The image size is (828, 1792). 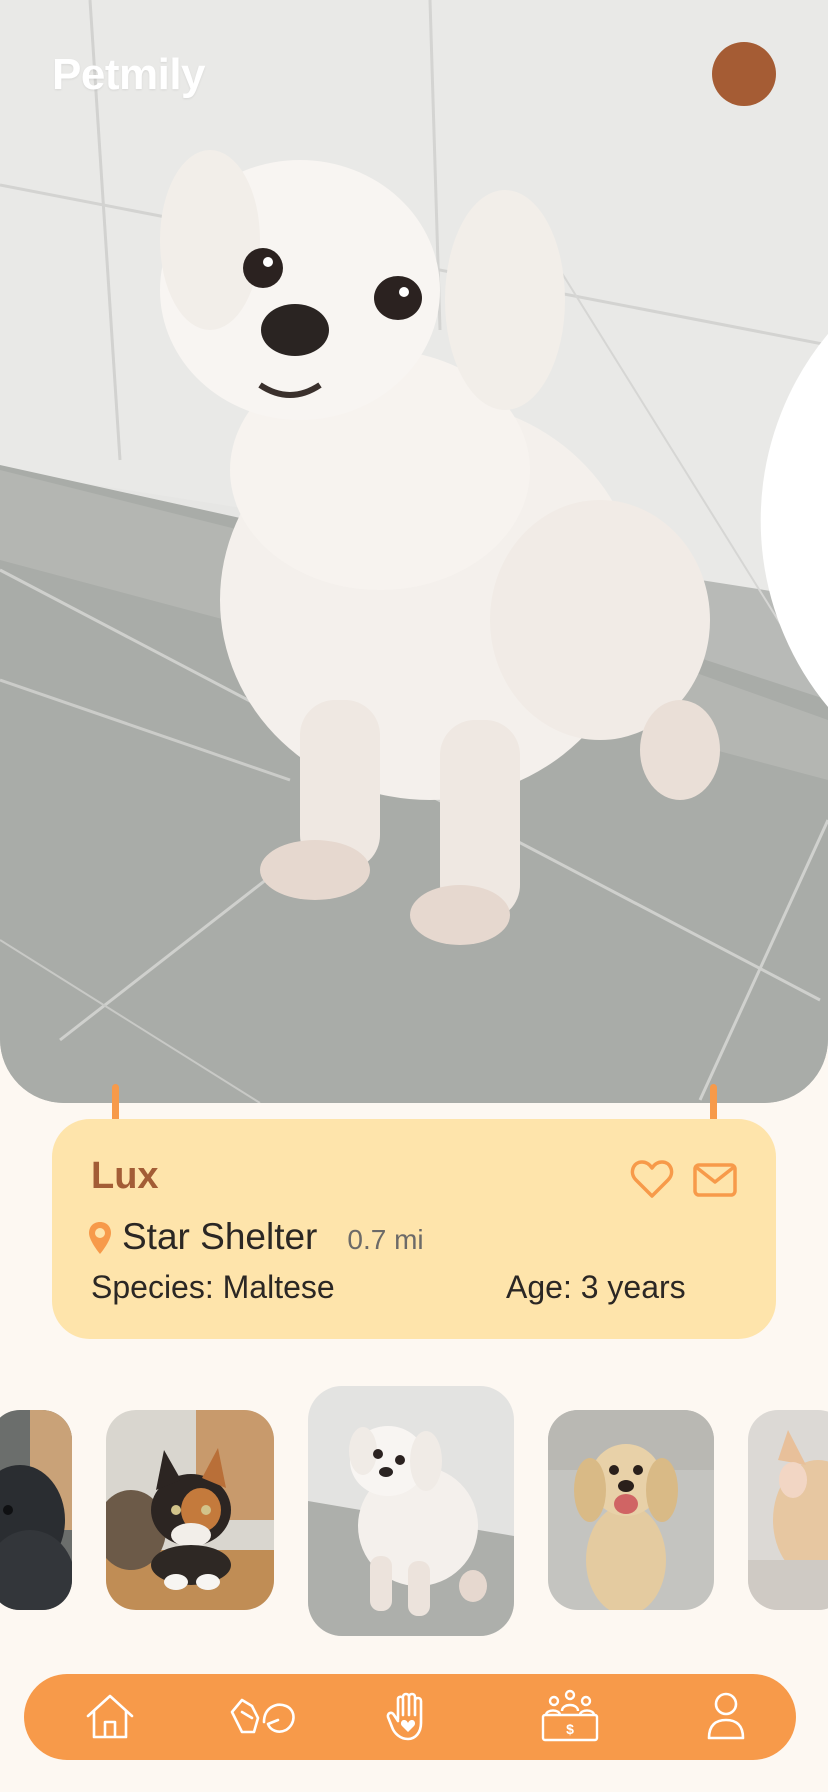 What do you see at coordinates (794, 520) in the screenshot?
I see `search-icon` at bounding box center [794, 520].